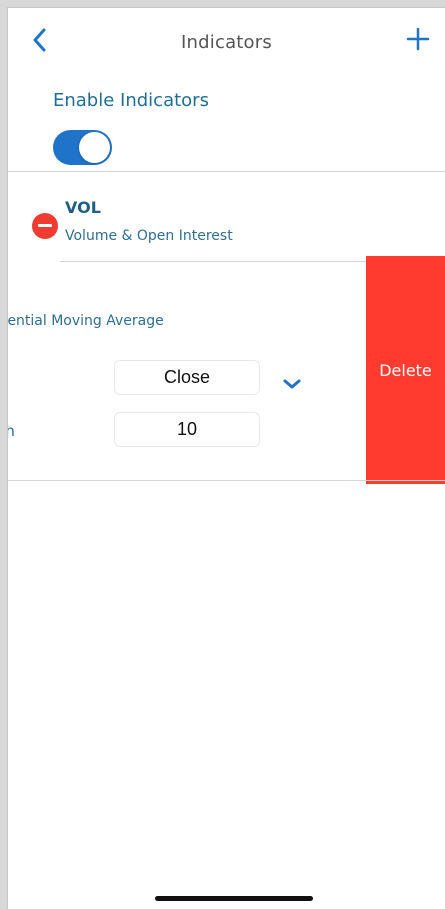  What do you see at coordinates (226, 171) in the screenshot?
I see `section-divider` at bounding box center [226, 171].